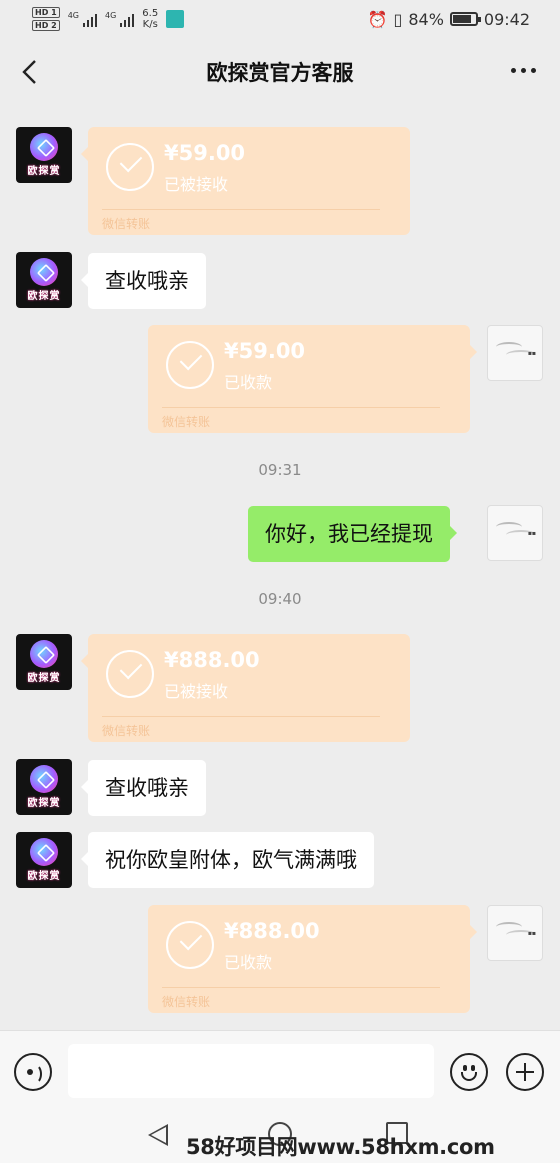 The image size is (560, 1163). I want to click on chat-title: 欧探赏官方客服, so click(280, 73).